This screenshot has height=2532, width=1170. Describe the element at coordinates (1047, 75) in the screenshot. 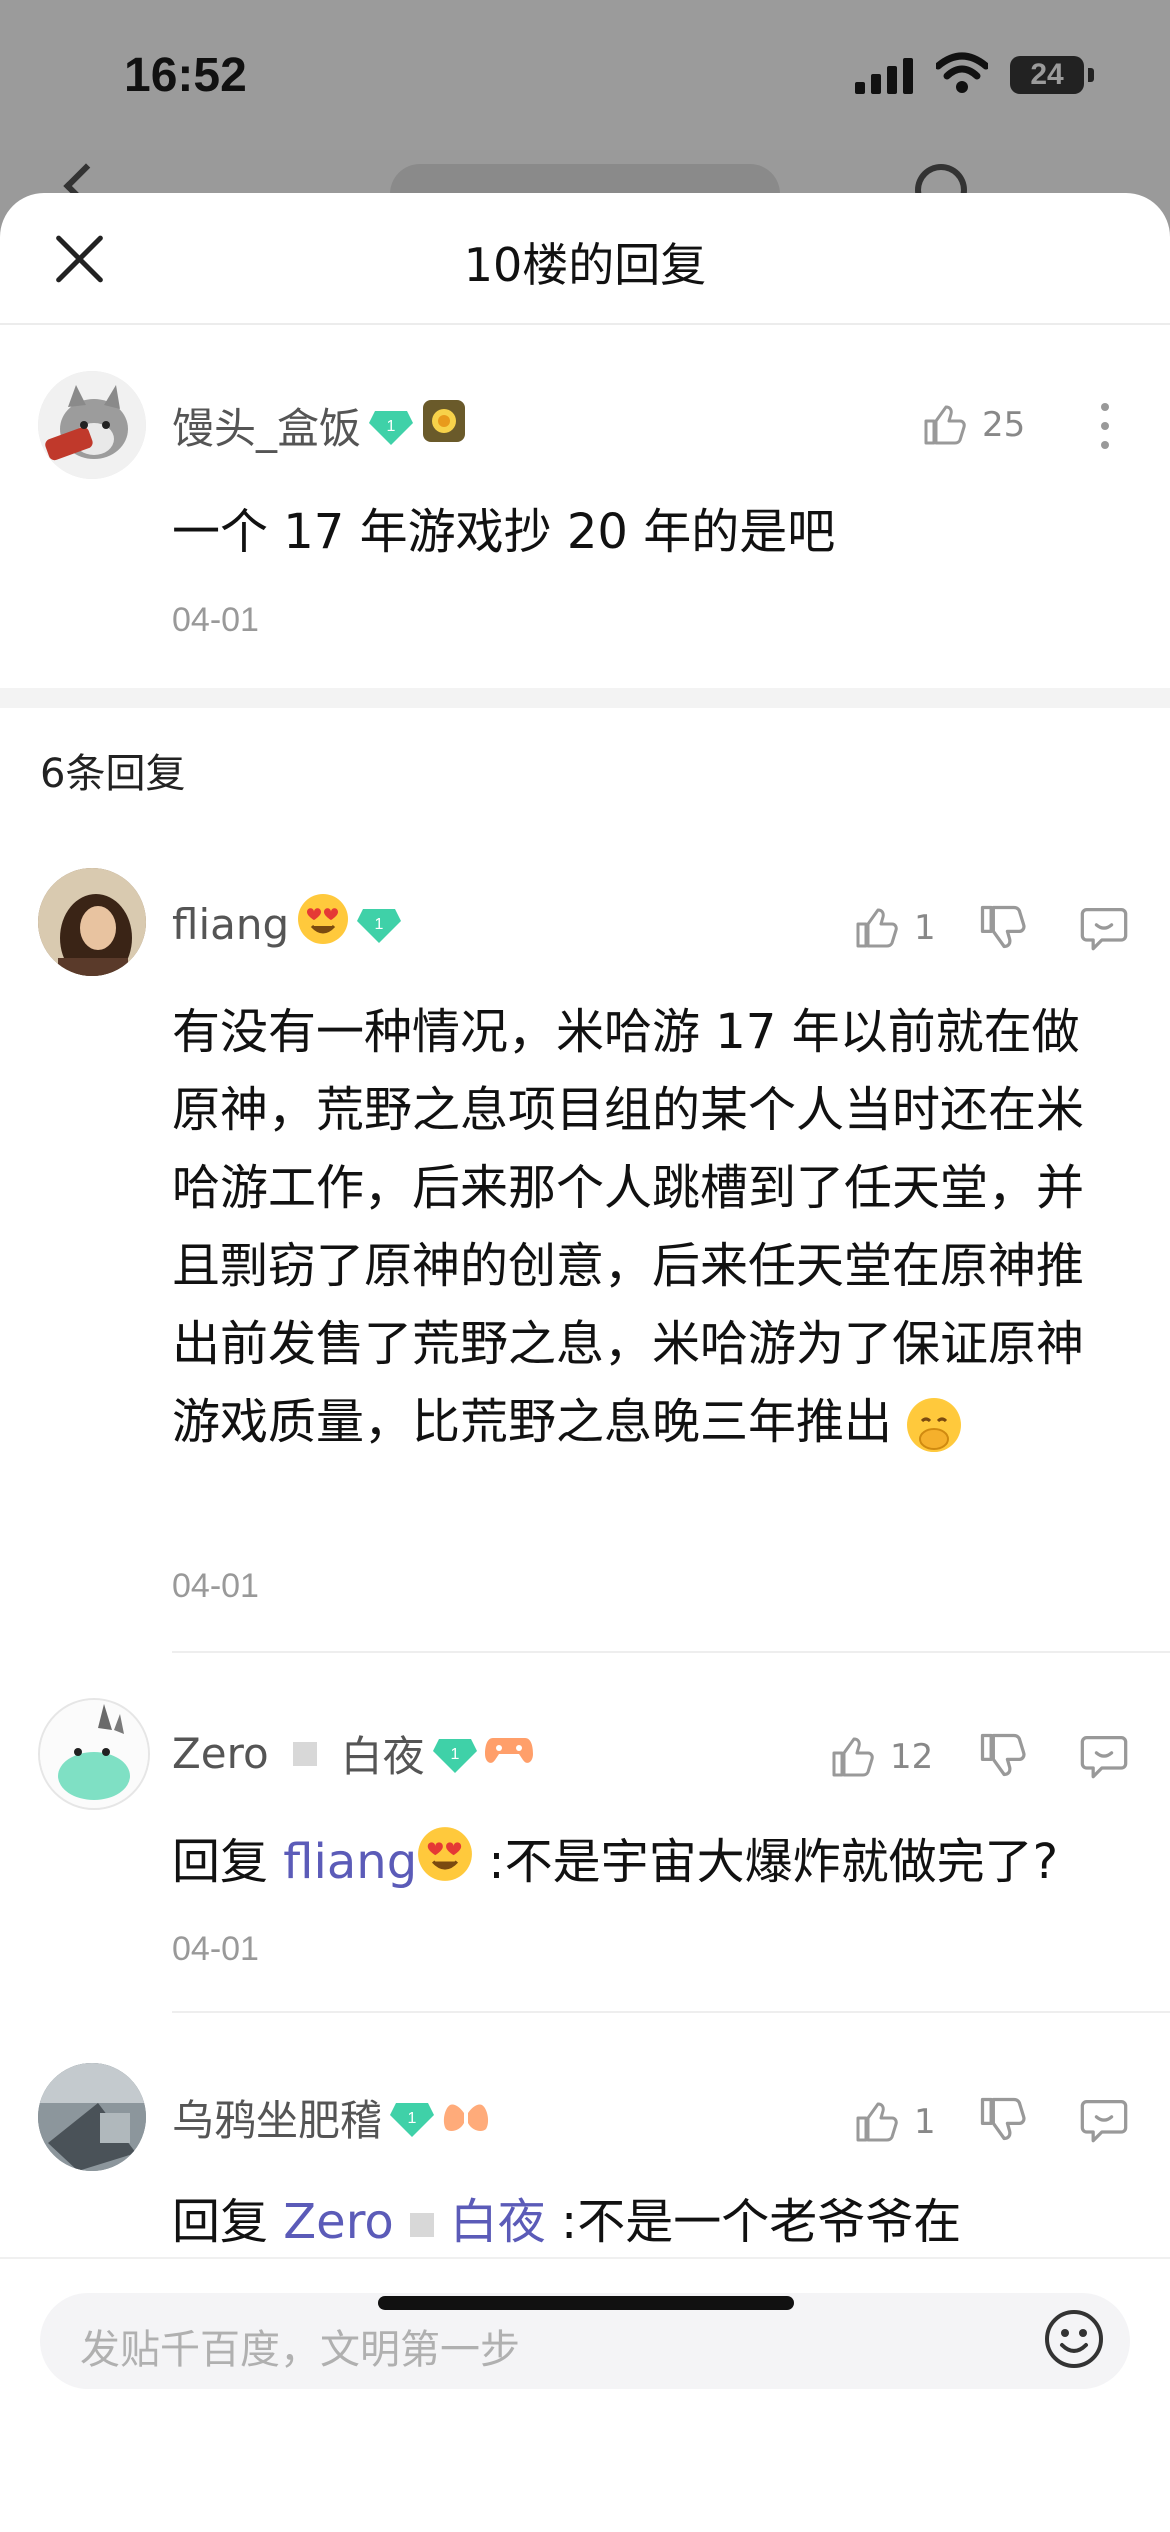

I see `battery-icon: 24` at that location.